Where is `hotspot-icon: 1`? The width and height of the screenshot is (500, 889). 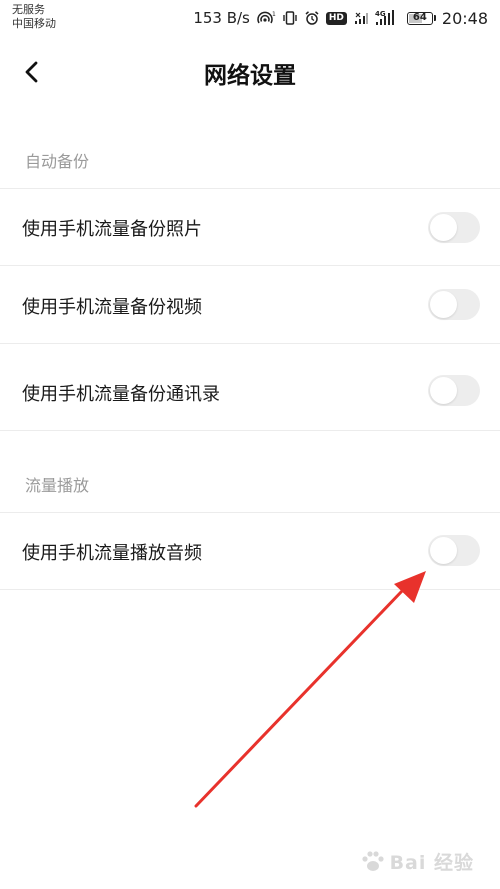
hotspot-icon: 1 is located at coordinates (266, 18).